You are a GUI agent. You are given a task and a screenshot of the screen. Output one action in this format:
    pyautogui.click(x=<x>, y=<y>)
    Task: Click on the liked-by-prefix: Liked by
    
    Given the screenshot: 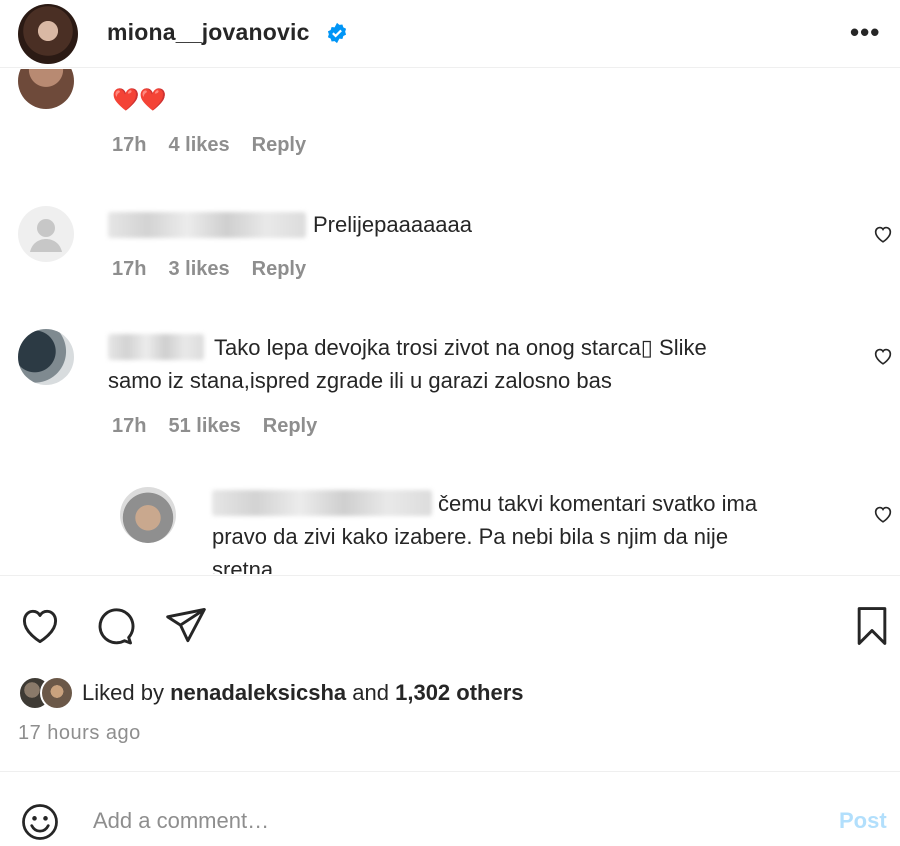 What is the action you would take?
    pyautogui.click(x=126, y=692)
    